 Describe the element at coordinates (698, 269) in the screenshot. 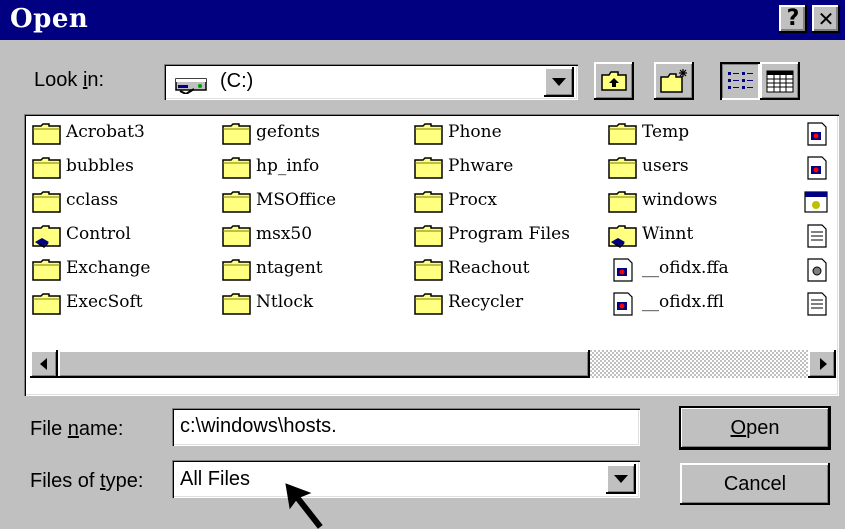

I see `list-item: __ofidx.ffa` at that location.